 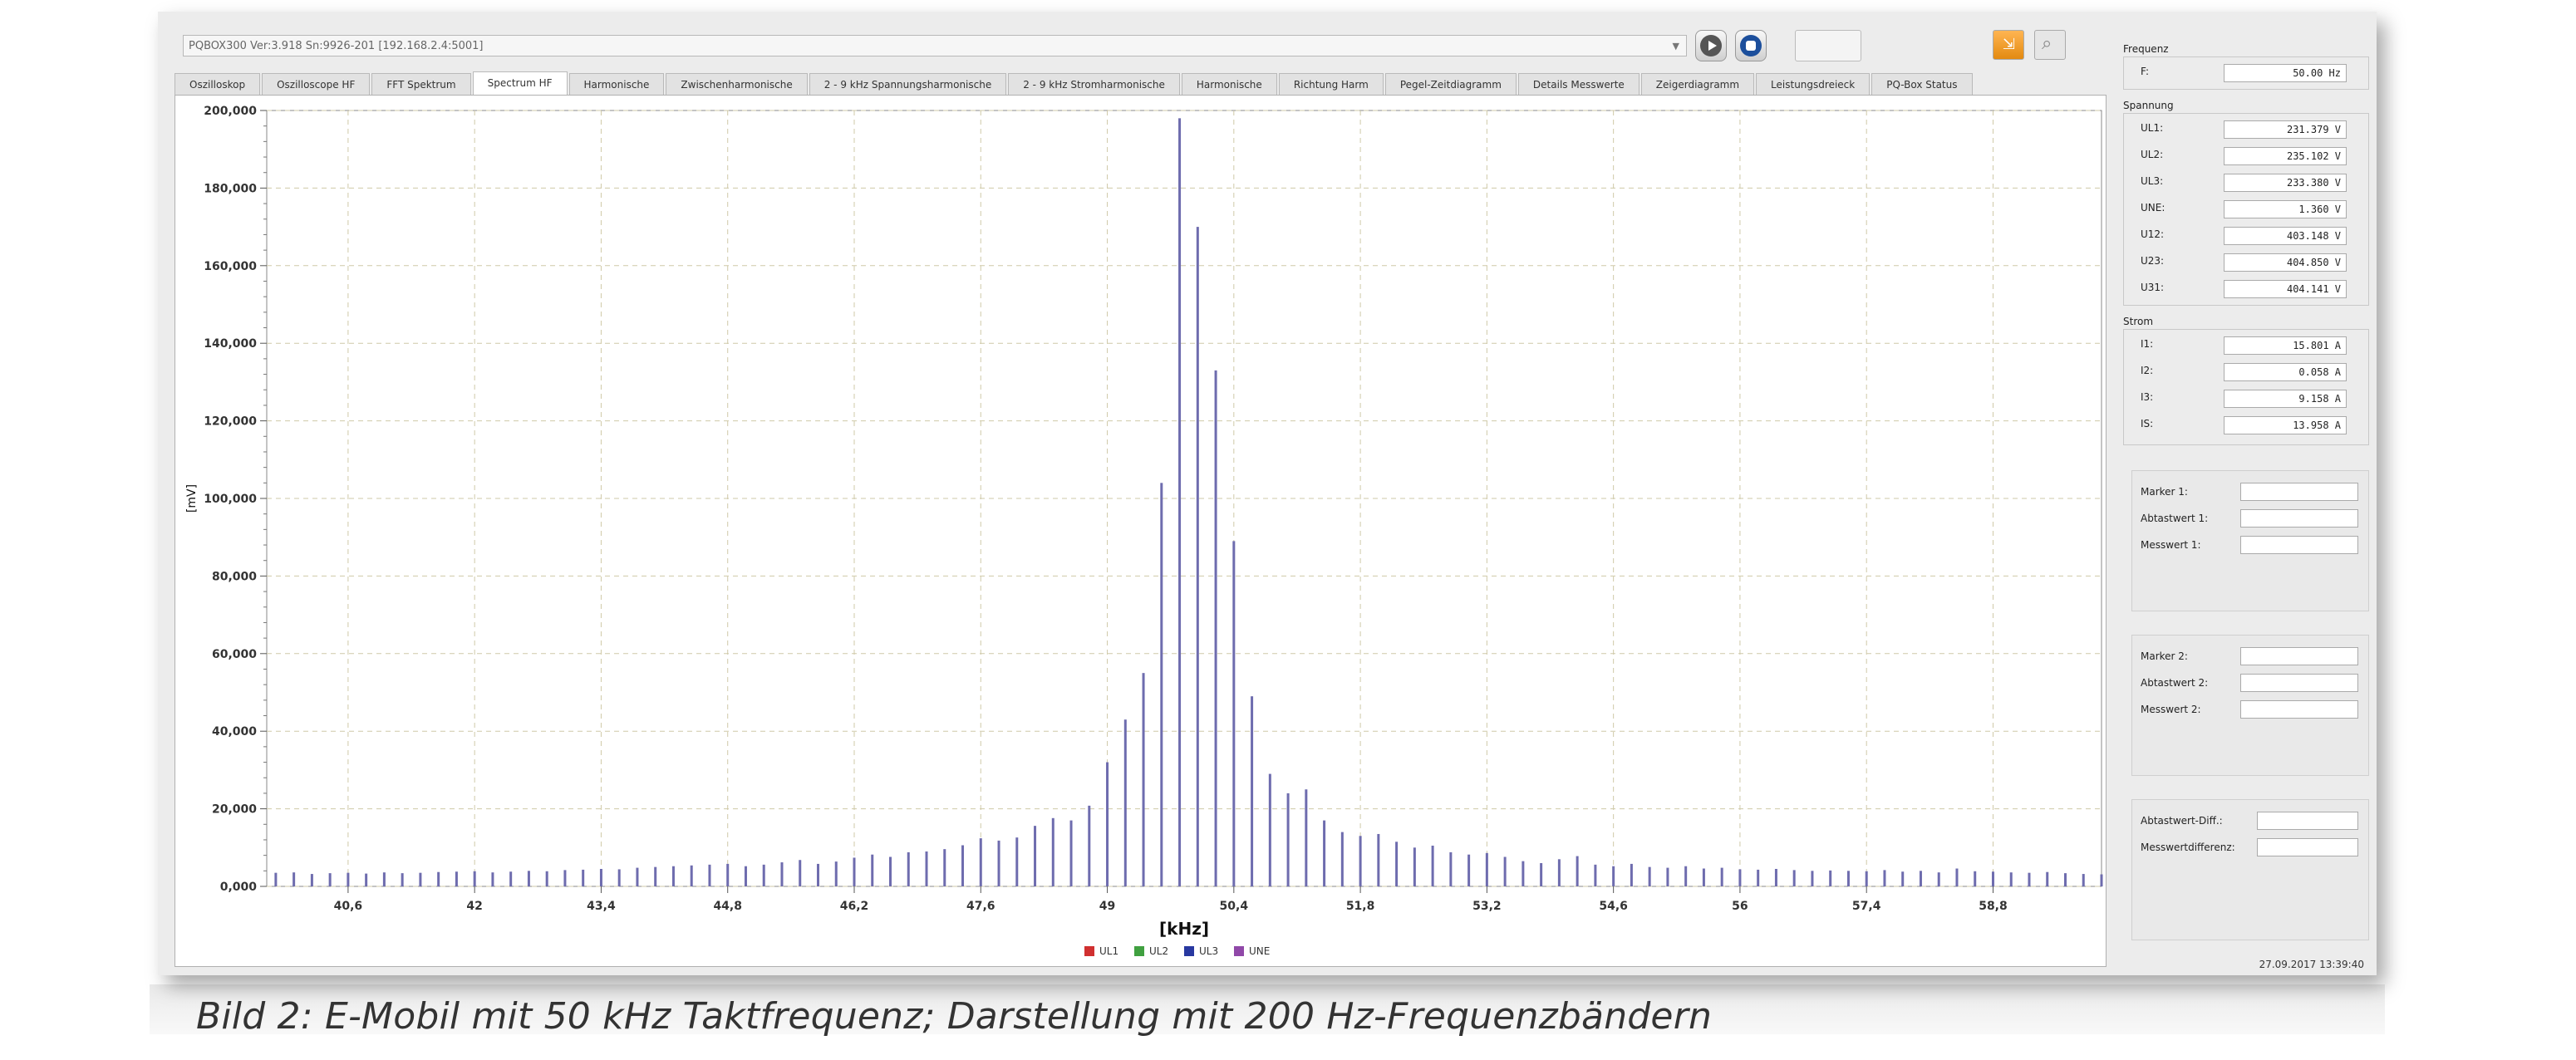 What do you see at coordinates (2147, 370) in the screenshot?
I see `strom-label-1: I2:` at bounding box center [2147, 370].